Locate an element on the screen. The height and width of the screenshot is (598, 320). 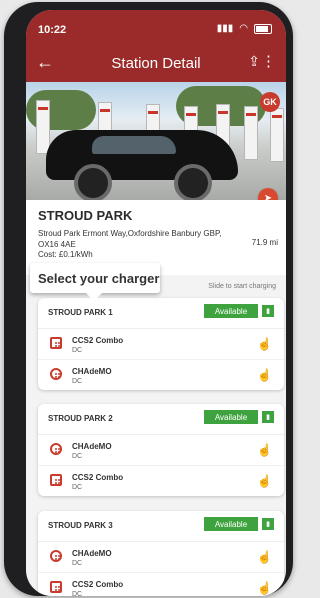
charger-title: STROUD PARK 1 is located at coordinates (80, 312).